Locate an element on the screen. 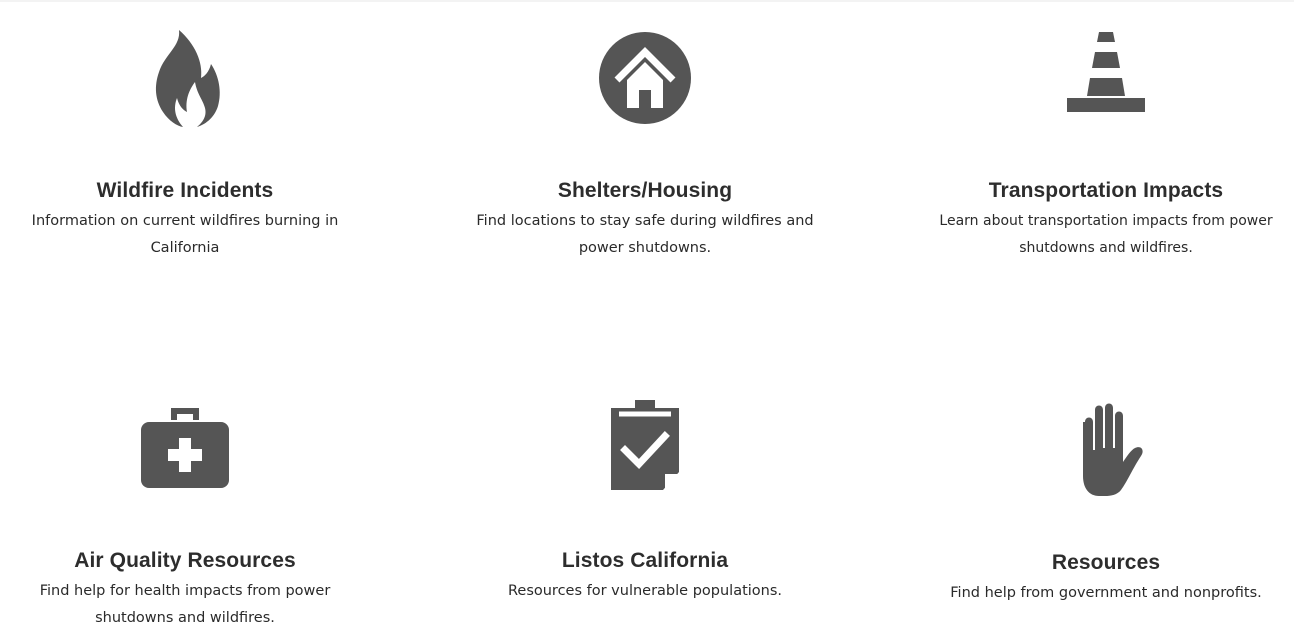  card-title: Listos California is located at coordinates (645, 561).